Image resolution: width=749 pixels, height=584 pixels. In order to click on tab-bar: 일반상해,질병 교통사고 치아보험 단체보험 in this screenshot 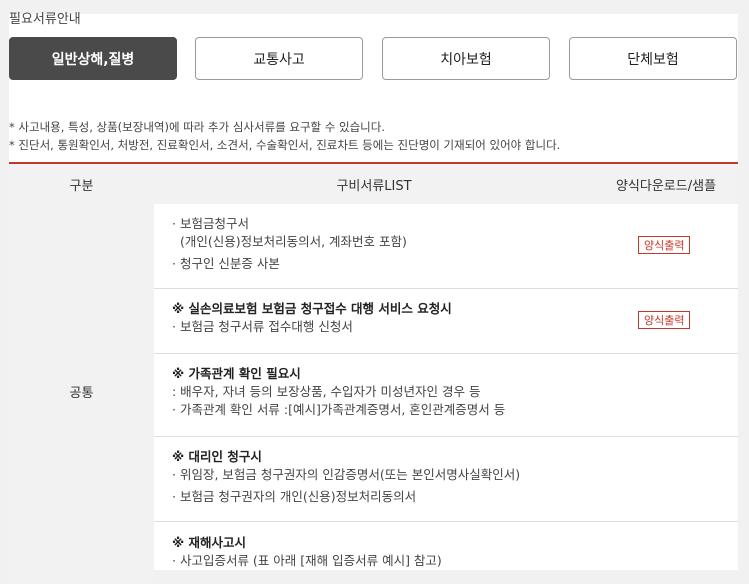, I will do `click(373, 59)`.